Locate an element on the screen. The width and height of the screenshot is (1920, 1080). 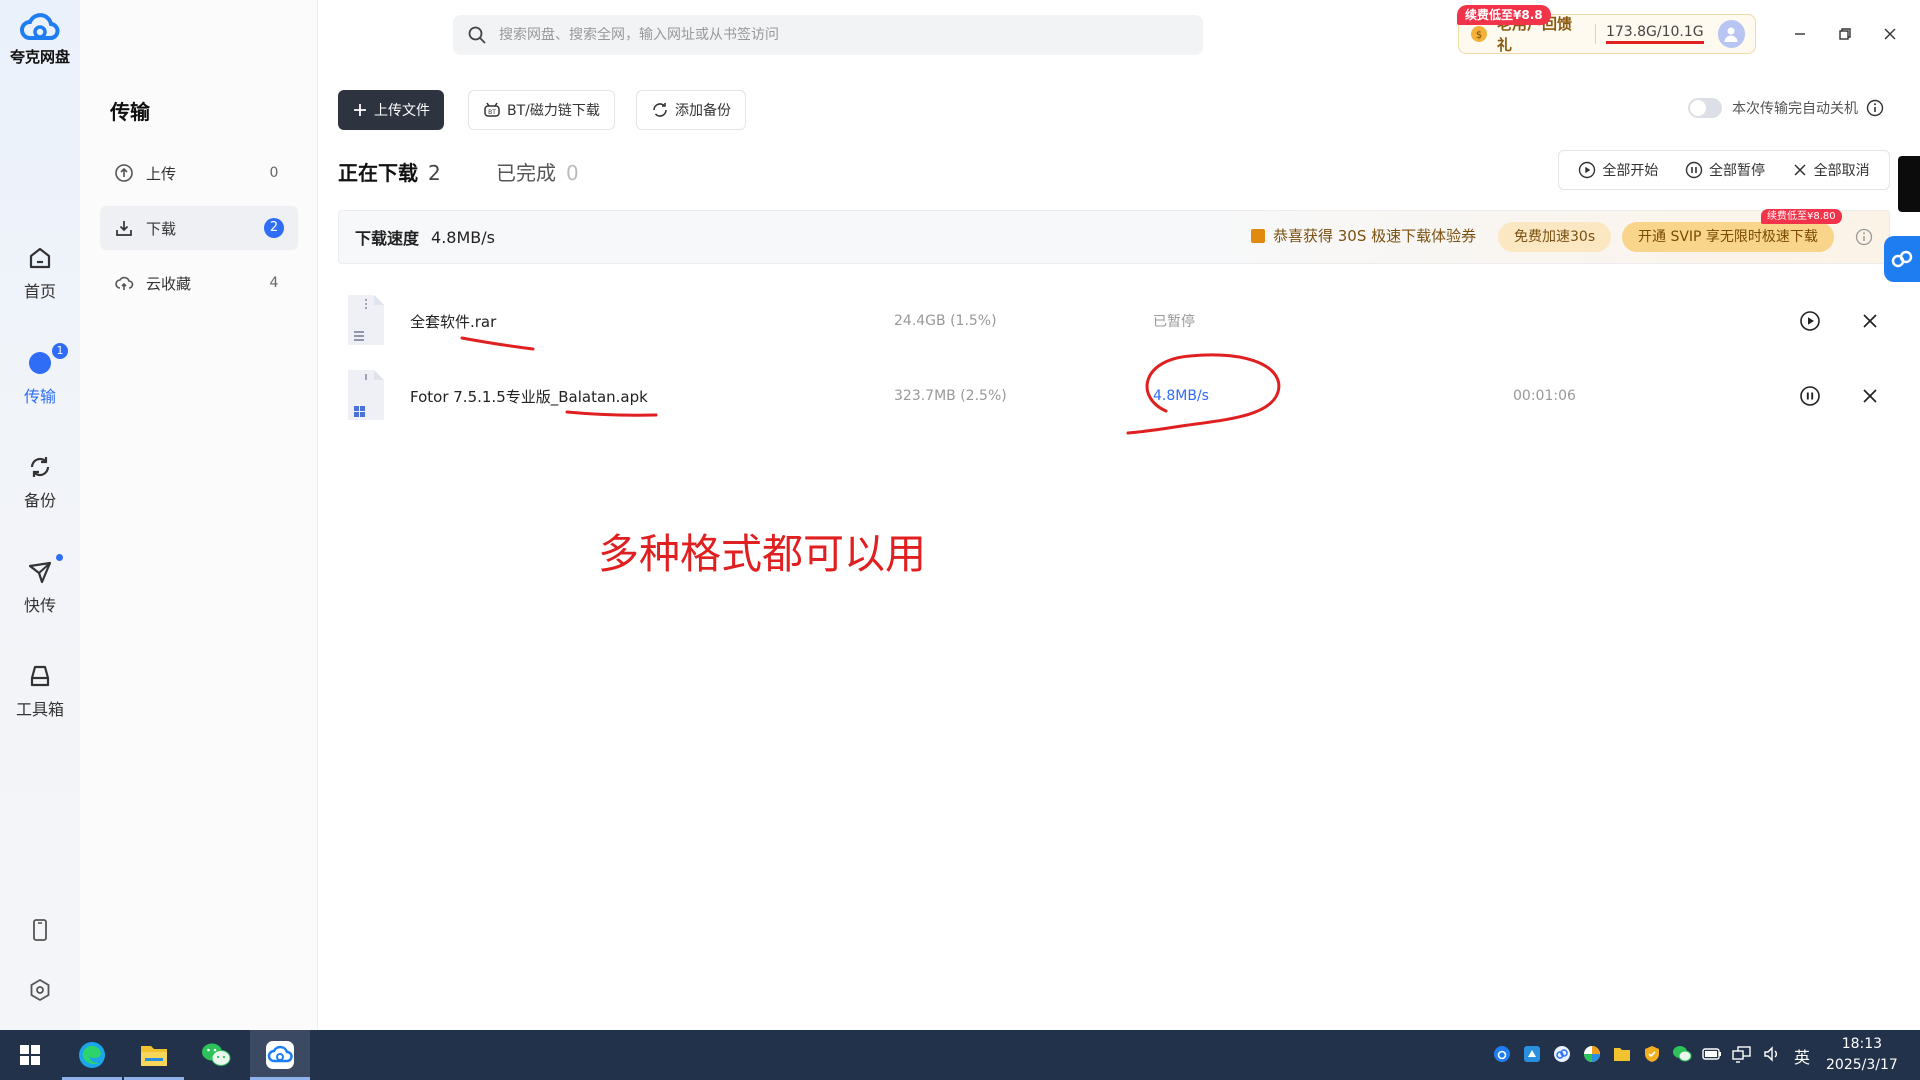
bulk-actions: 全部开始 全部暂停 全部取消 is located at coordinates (1724, 170).